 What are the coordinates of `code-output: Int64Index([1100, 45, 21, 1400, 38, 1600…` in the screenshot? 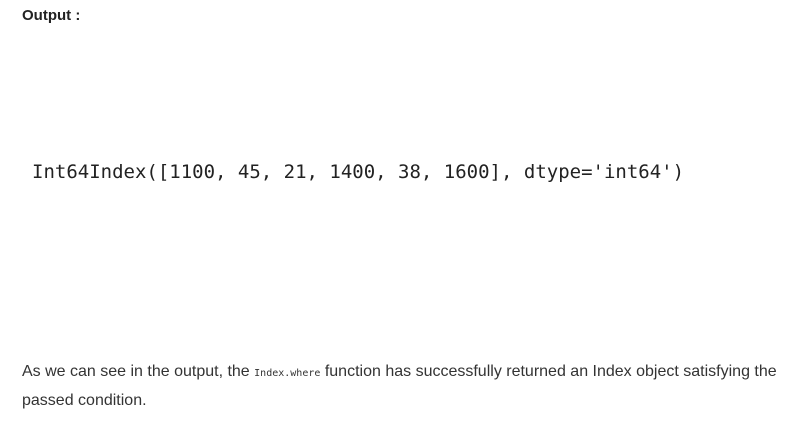 It's located at (358, 172).